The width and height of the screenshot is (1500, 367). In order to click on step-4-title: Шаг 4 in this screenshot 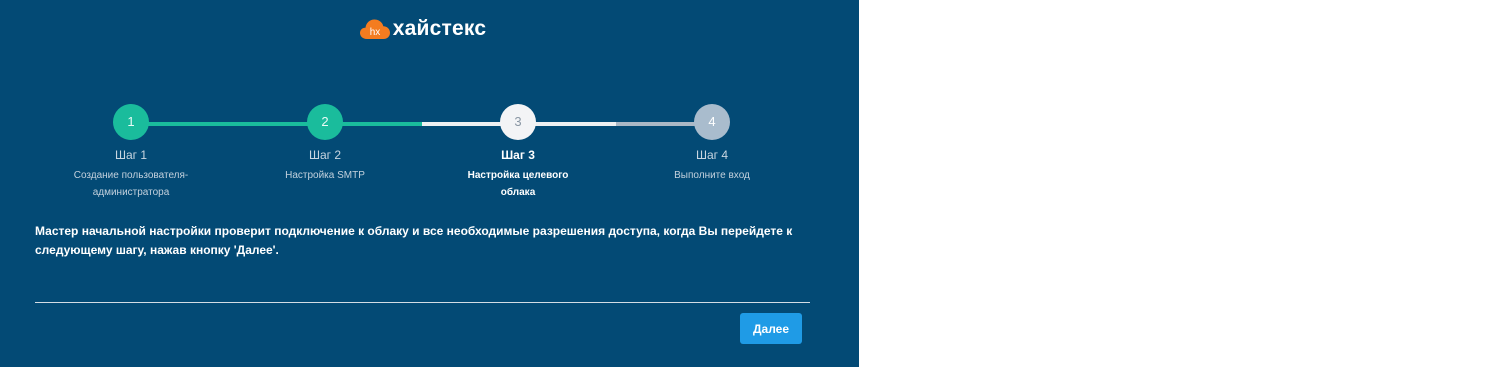, I will do `click(712, 155)`.